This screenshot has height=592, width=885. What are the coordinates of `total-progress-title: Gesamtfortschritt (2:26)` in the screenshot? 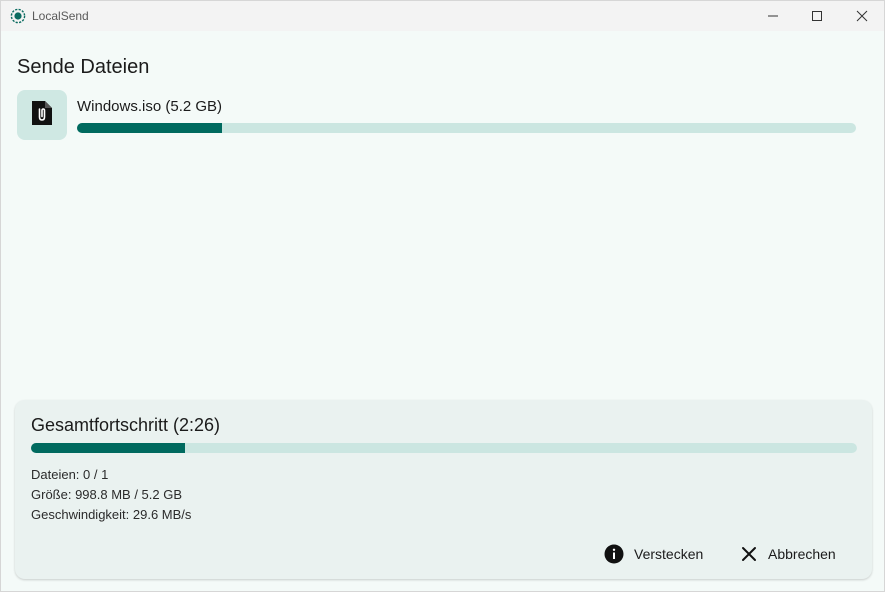 It's located at (126, 425).